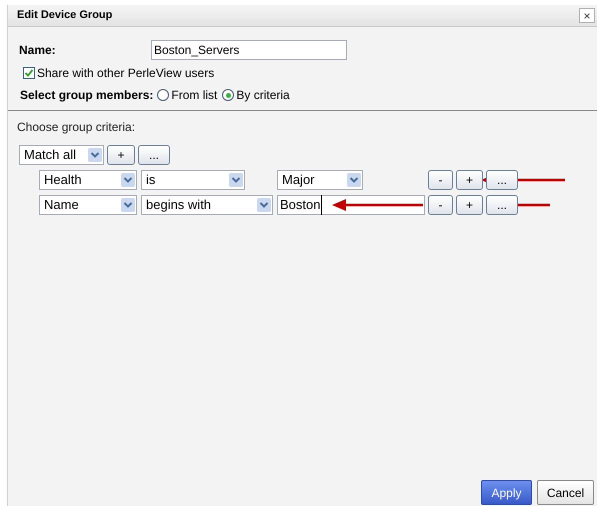  I want to click on share-label: Share with other PerleView users, so click(125, 73).